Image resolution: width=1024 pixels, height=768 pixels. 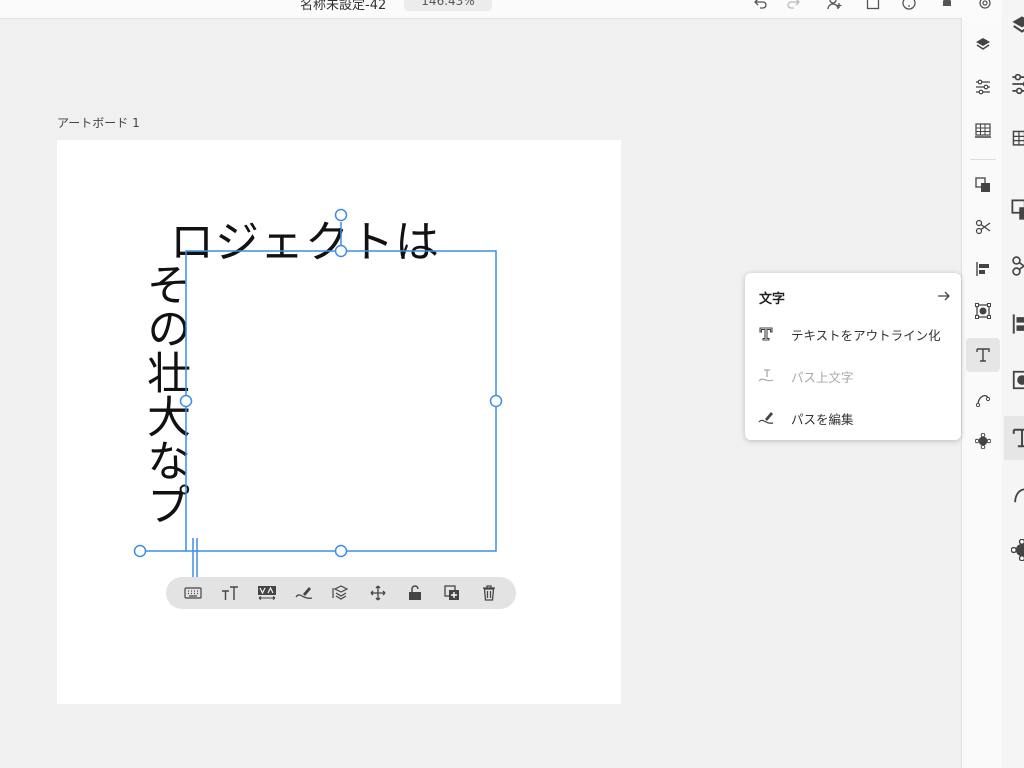 I want to click on text-on-path-item: パス上文字, so click(x=853, y=376).